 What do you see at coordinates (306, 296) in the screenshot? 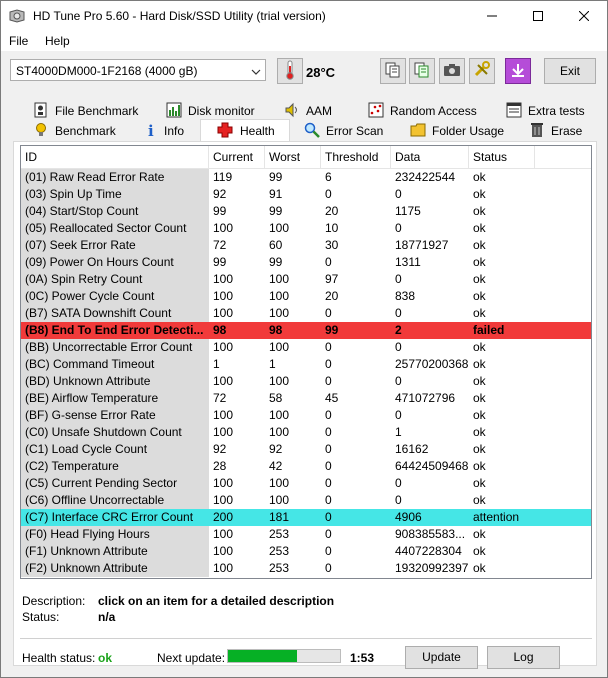
I see `table-row: (0C) Power Cycle Count 100 100 20 838 ok` at bounding box center [306, 296].